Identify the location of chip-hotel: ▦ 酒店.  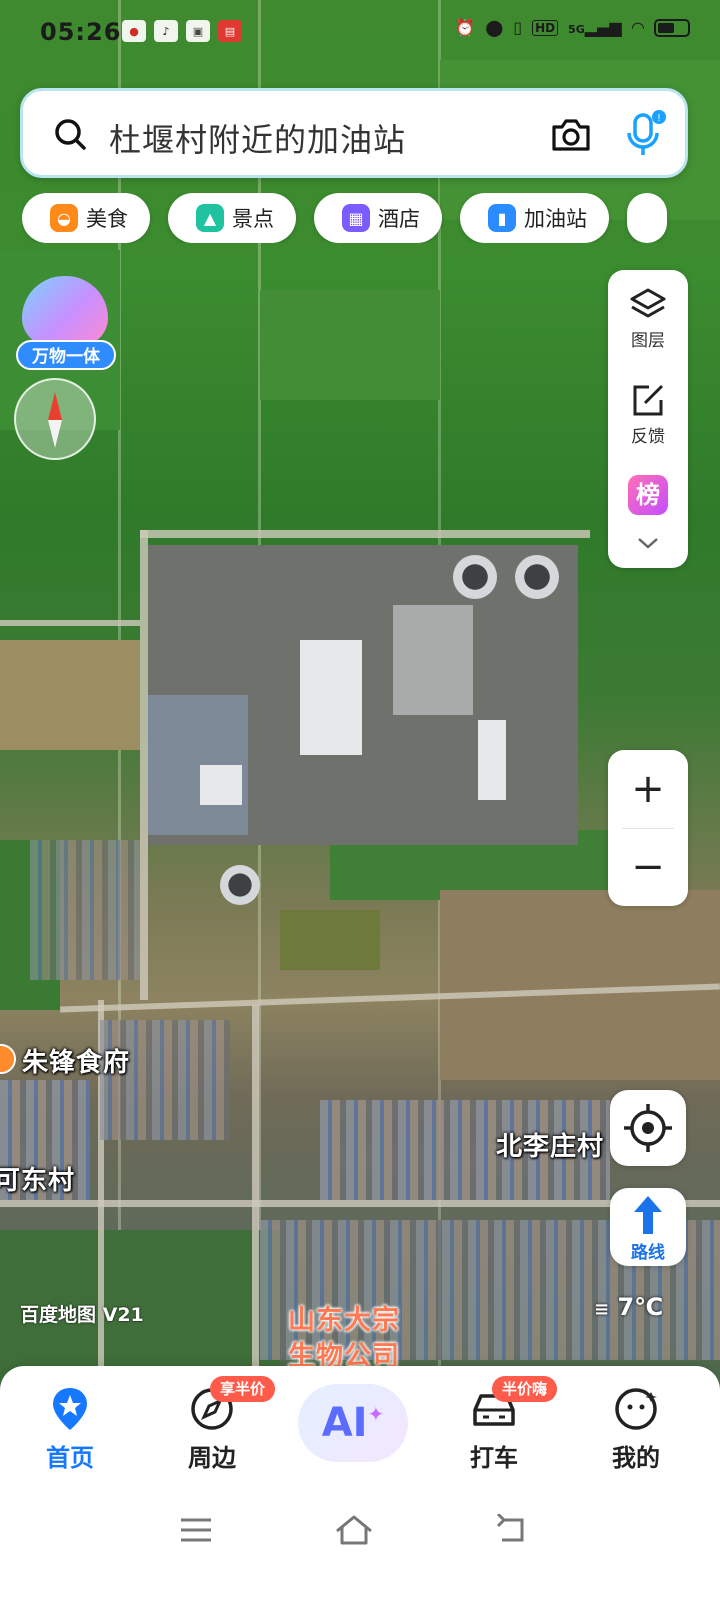
(378, 218).